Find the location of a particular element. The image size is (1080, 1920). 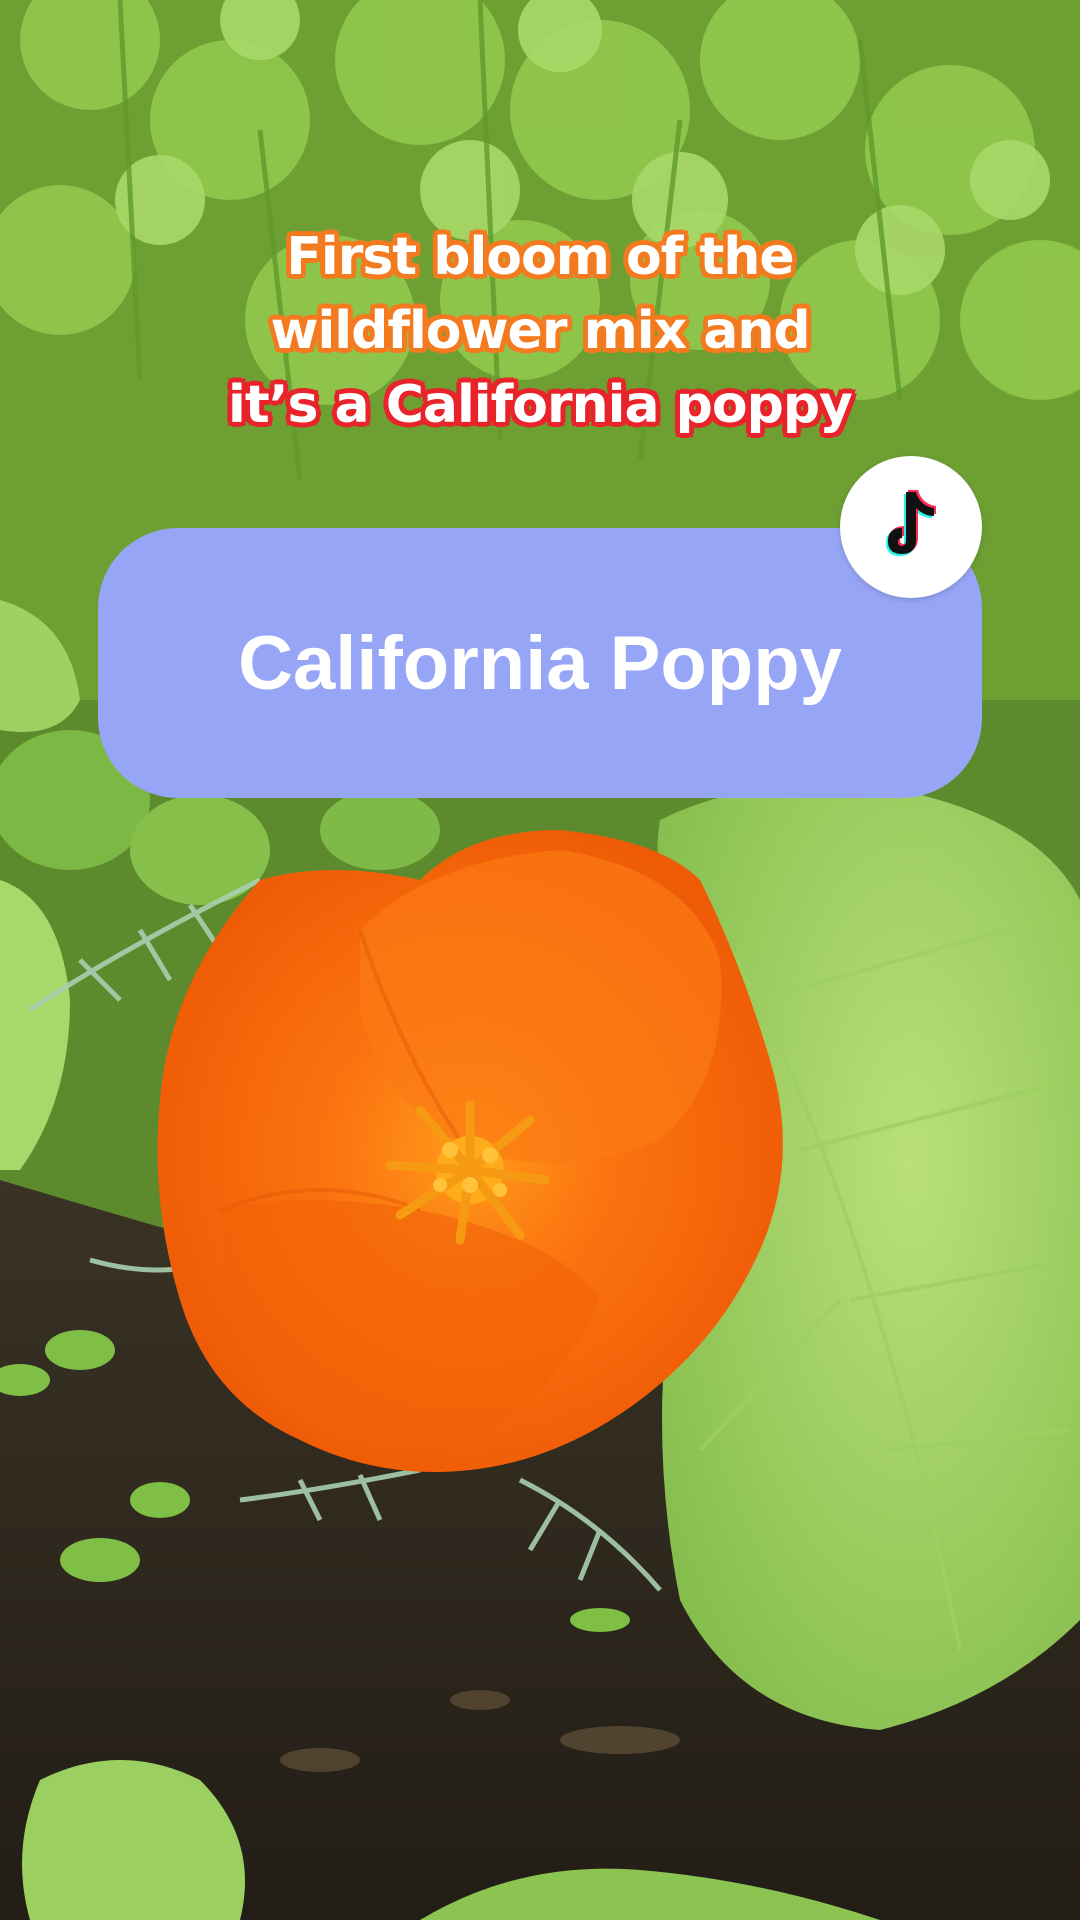

caption-line-2: wildflower mix and is located at coordinates (540, 331).